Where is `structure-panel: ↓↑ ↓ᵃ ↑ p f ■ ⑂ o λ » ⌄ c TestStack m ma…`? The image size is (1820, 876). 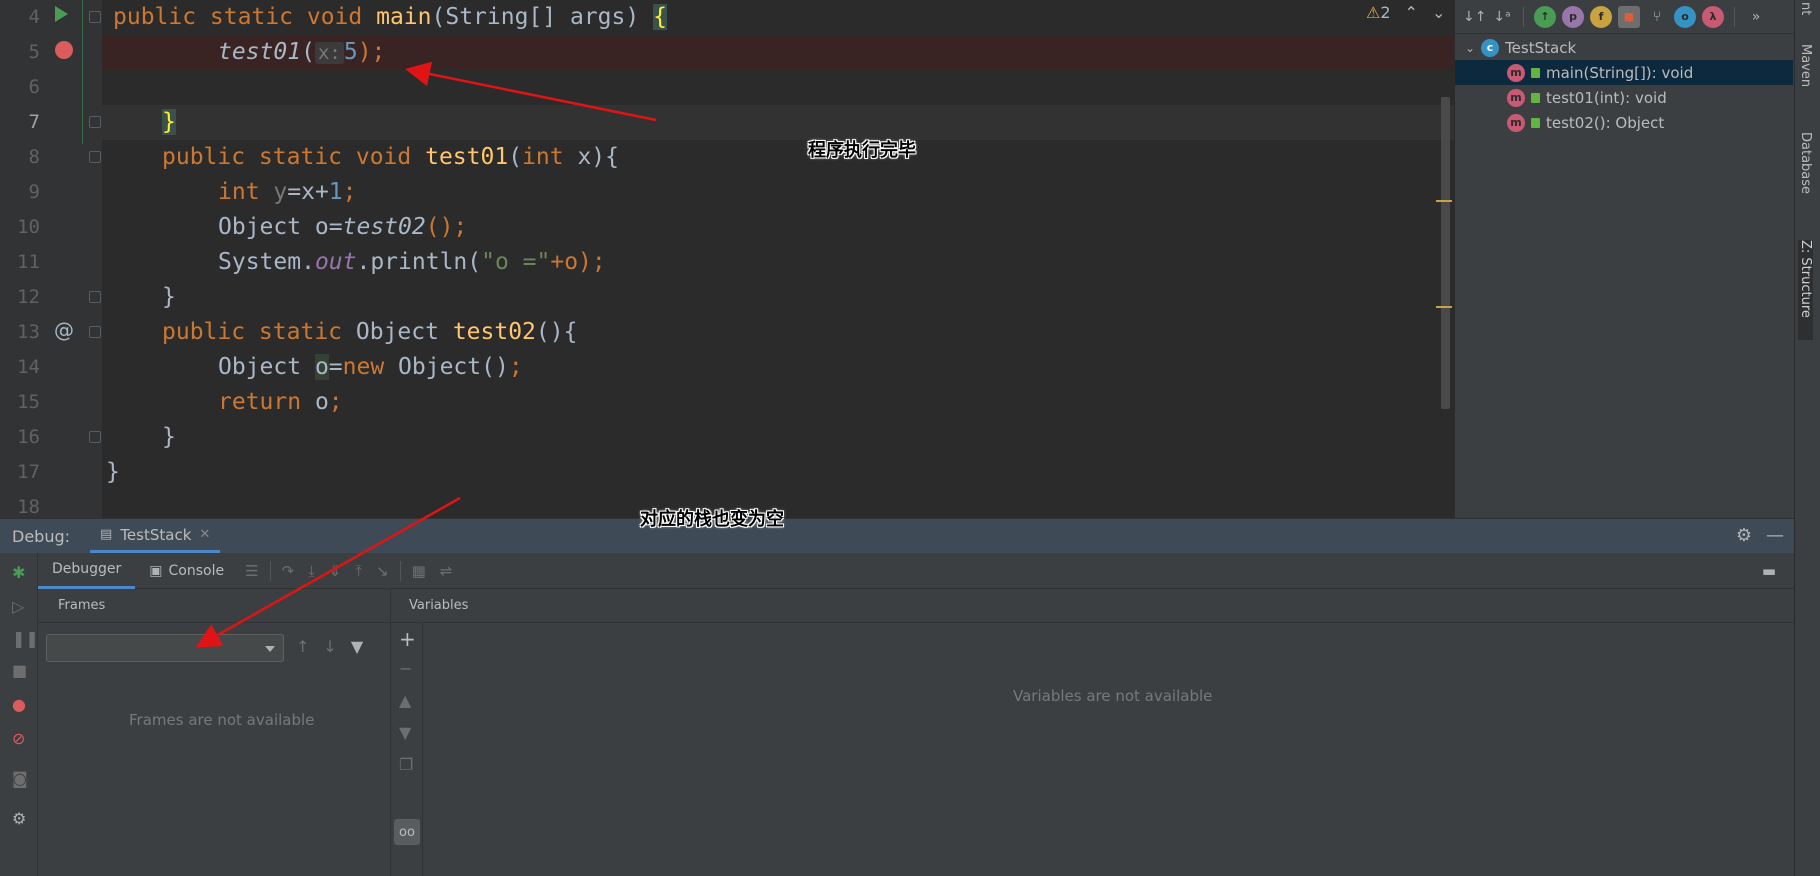 structure-panel: ↓↑ ↓ᵃ ↑ p f ■ ⑂ o λ » ⌄ c TestStack m ma… is located at coordinates (1624, 259).